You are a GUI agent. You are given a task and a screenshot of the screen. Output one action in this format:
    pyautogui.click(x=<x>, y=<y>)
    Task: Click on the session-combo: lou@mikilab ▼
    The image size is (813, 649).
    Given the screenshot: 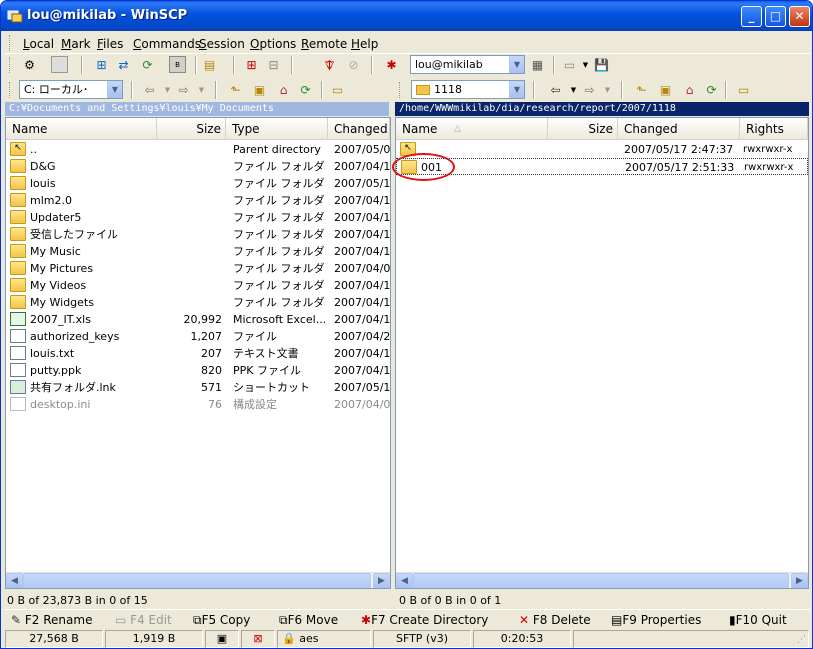 What is the action you would take?
    pyautogui.click(x=467, y=64)
    